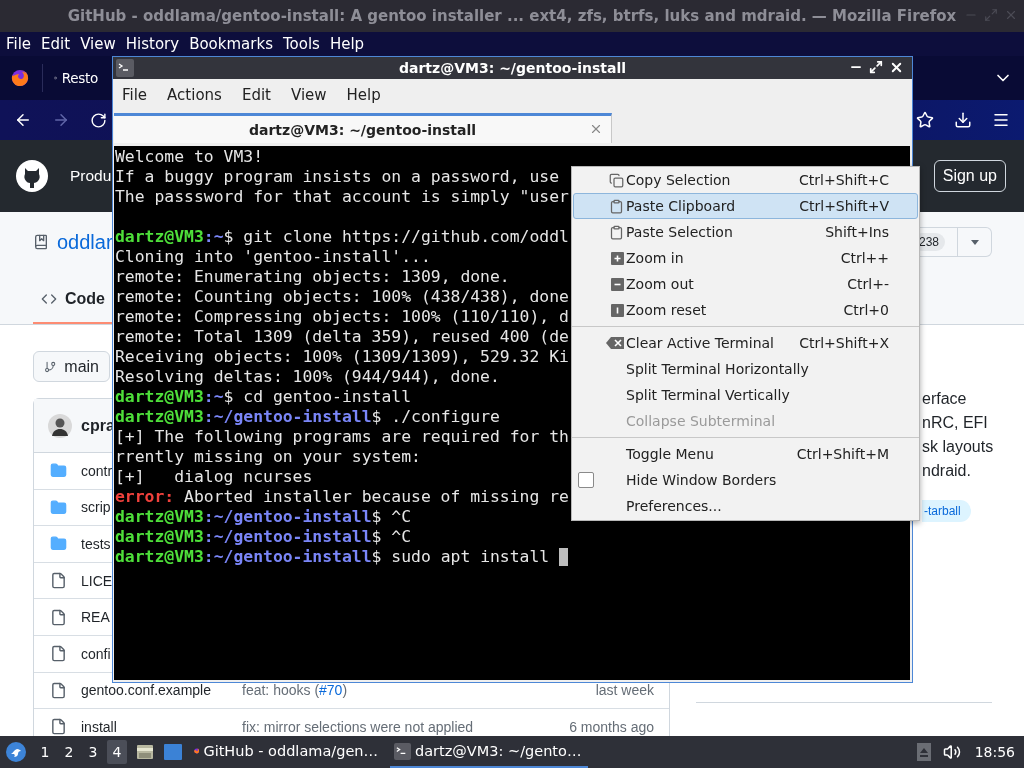 This screenshot has width=1024, height=768. What do you see at coordinates (307, 417) in the screenshot?
I see `terminal-line: dartz@VM3:~/gentoo-install$ ./configure` at bounding box center [307, 417].